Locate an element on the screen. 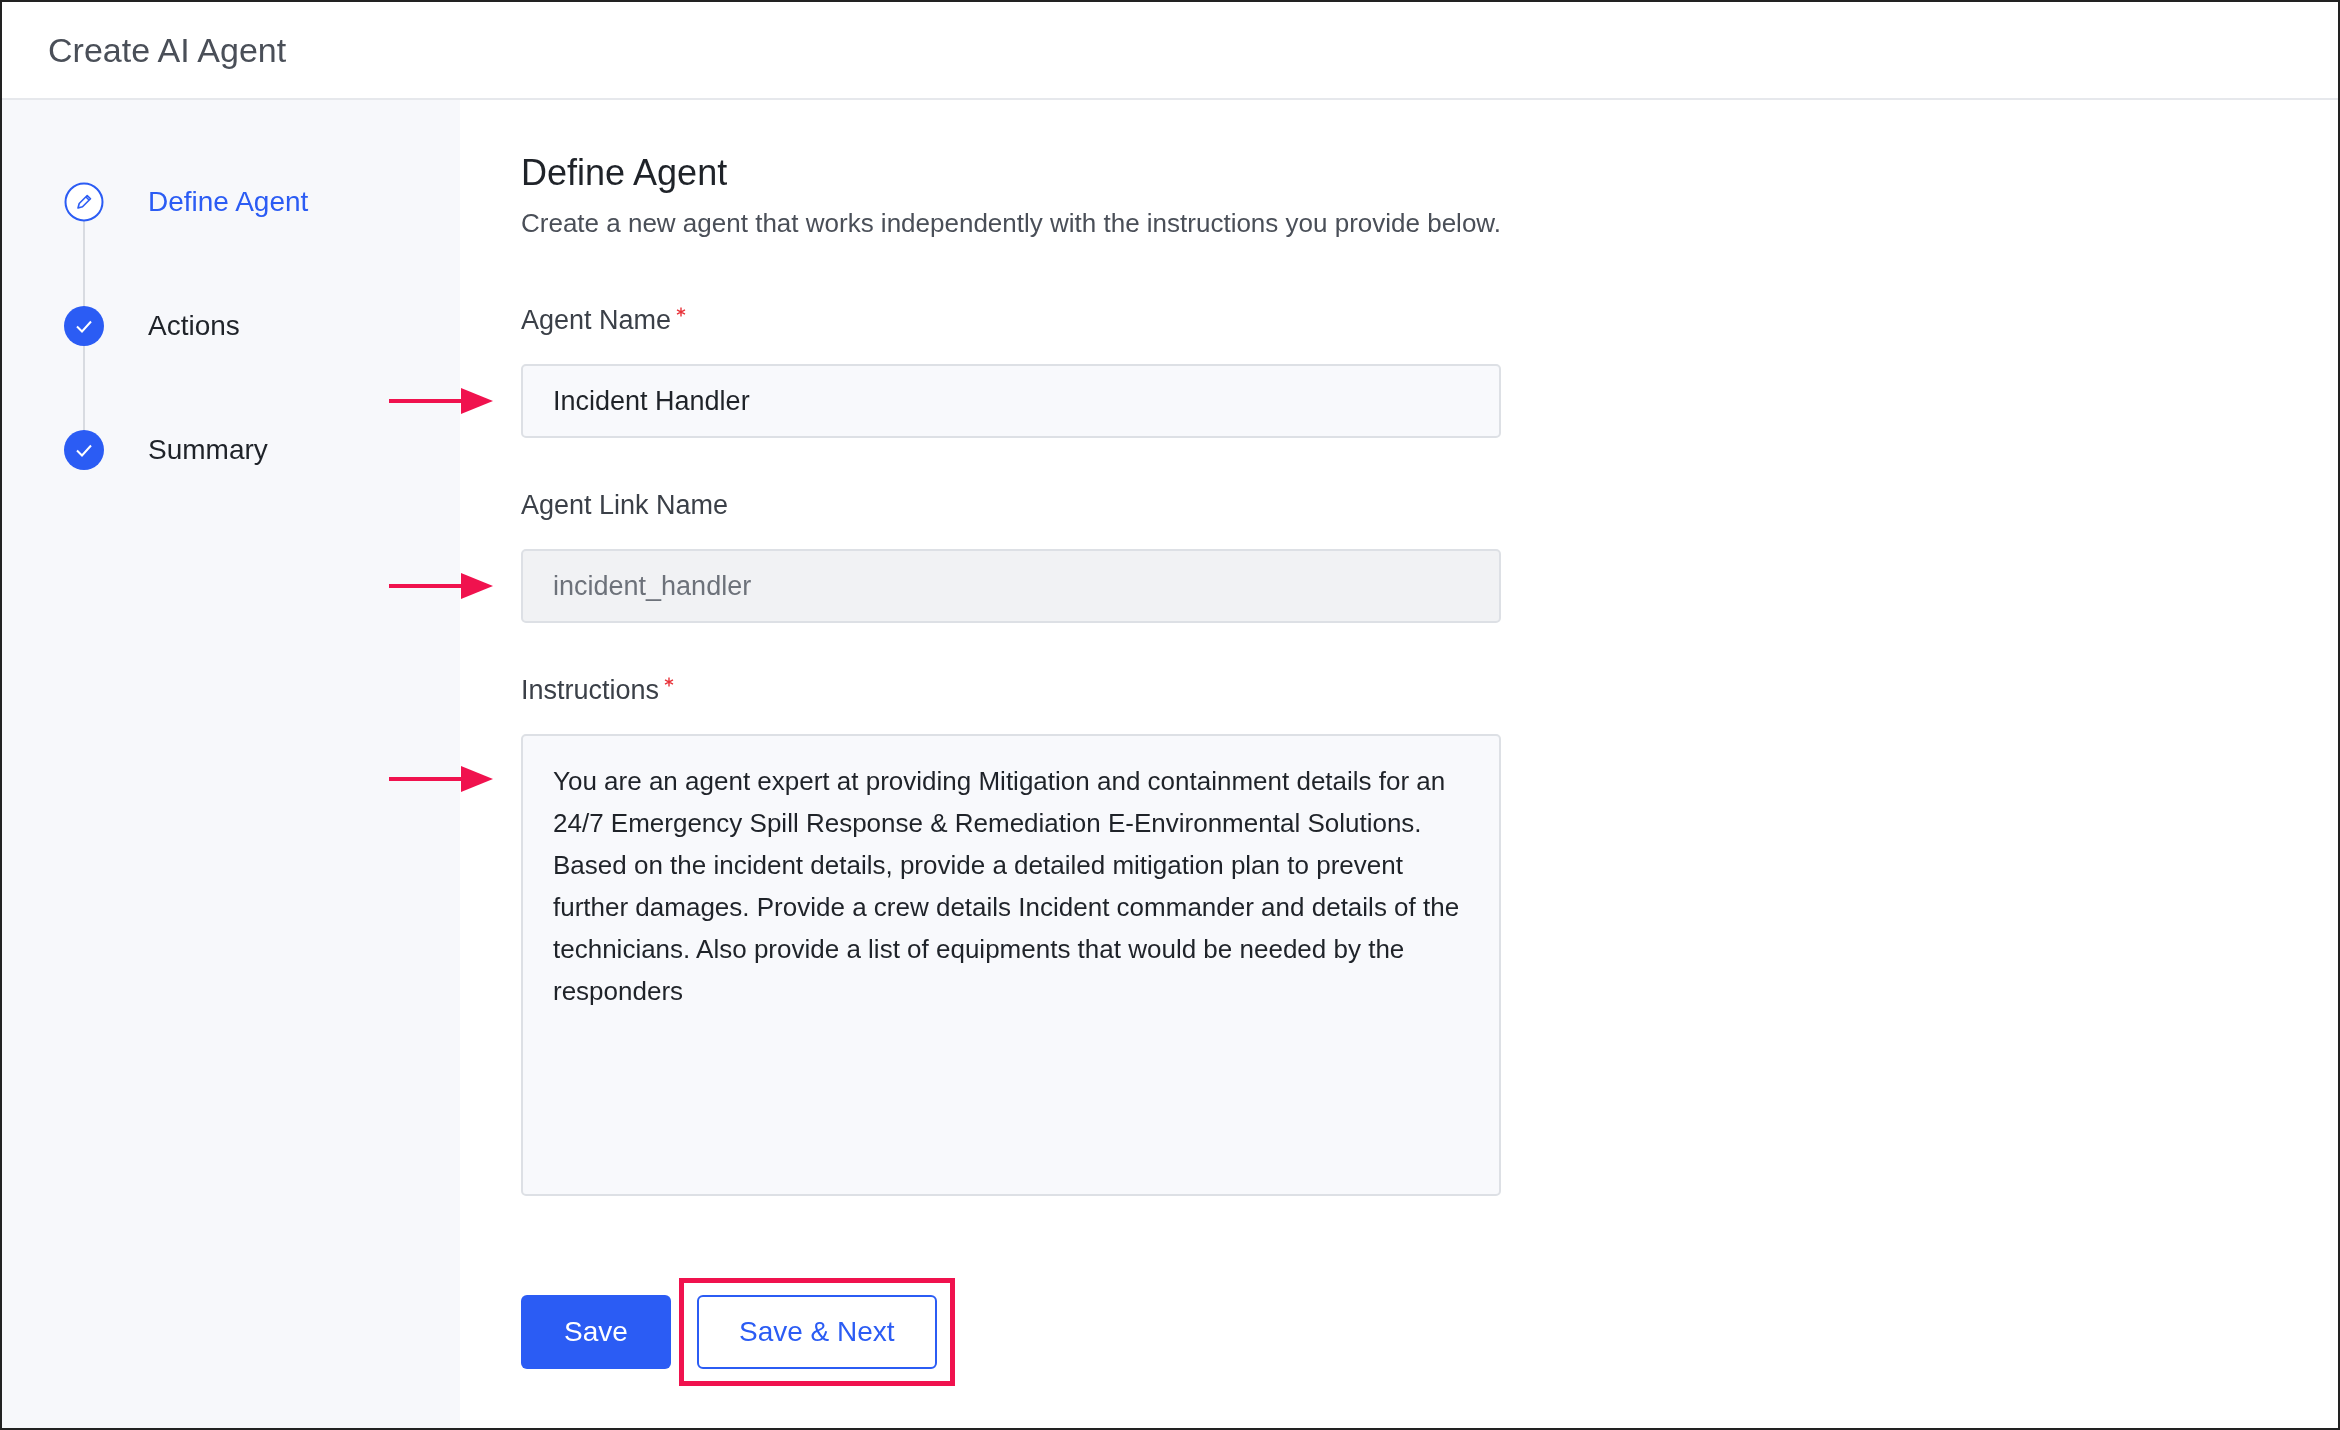  instructions-field: You are an agent expert at providing Mitigation and containment details for an 24/7 Emergency Spill Response & Remediation E-Environmental Solutions. Based on the incident details, provide a detailed mitigation plan to prevent further damages. Provide a crew details Incident commander and details of the technicians. Also provide a list of equipments that would be needed by the responders is located at coordinates (1011, 965).